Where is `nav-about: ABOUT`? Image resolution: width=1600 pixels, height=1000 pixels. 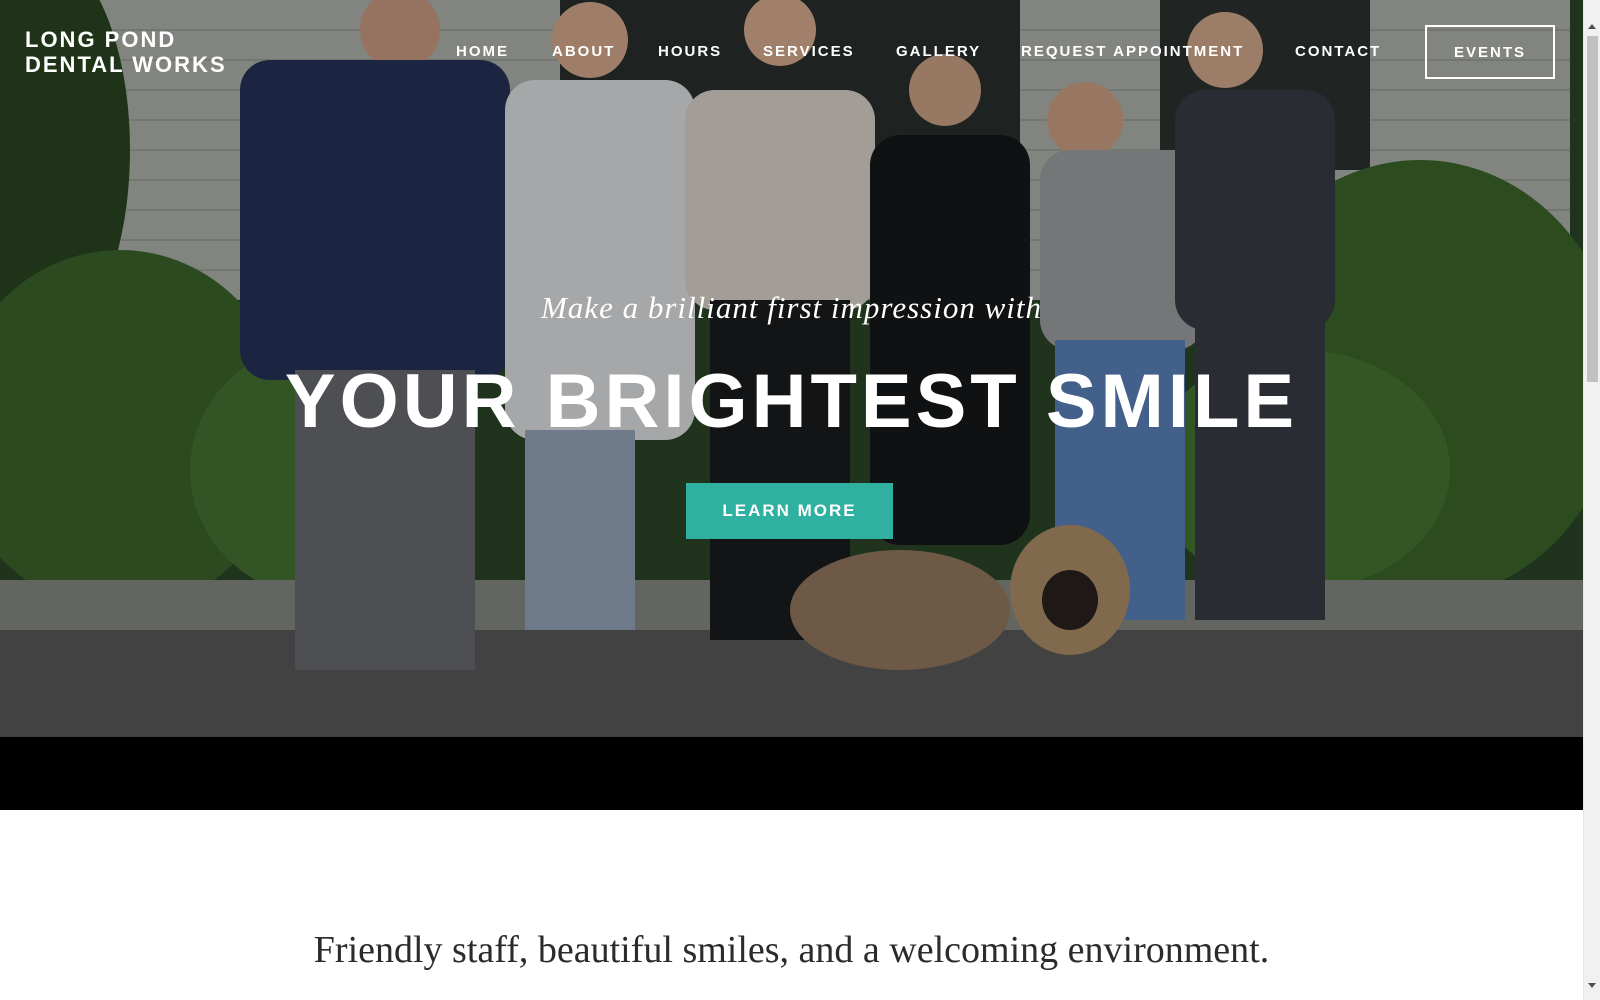
nav-about: ABOUT is located at coordinates (583, 52).